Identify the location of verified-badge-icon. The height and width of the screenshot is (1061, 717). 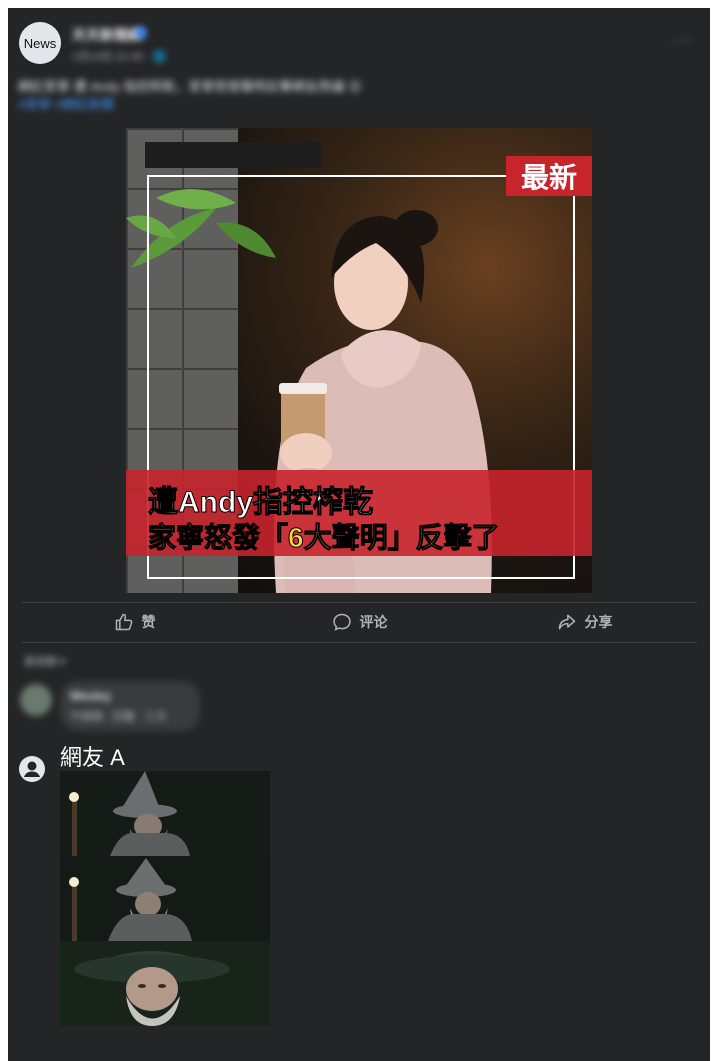
(141, 32).